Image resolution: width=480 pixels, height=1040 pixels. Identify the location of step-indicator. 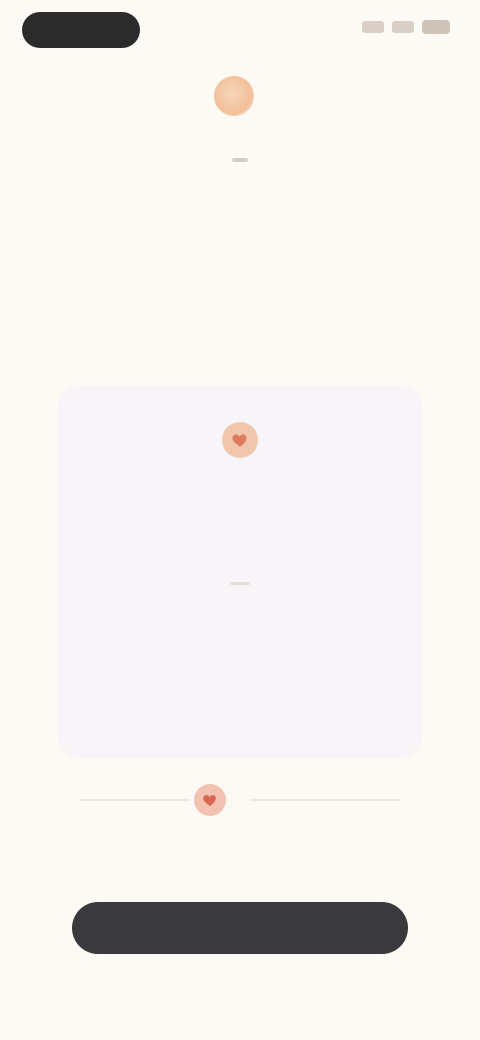
(240, 160).